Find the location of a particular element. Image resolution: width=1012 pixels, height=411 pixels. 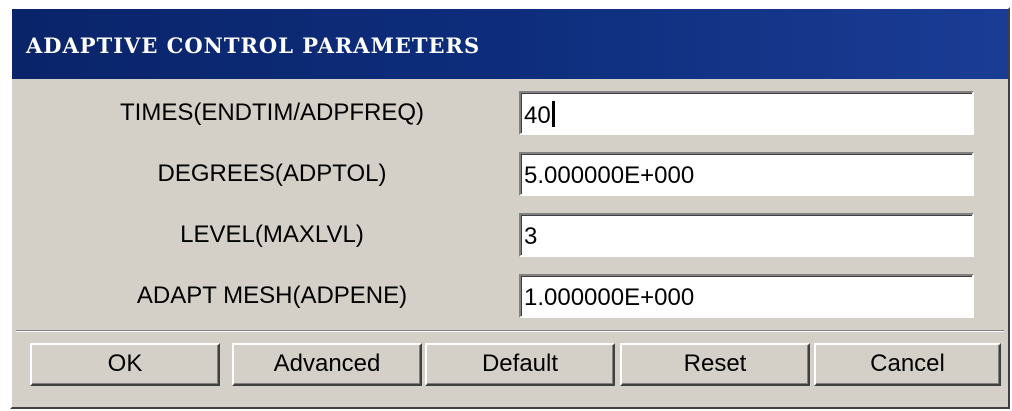

level-value: 3 is located at coordinates (531, 236).